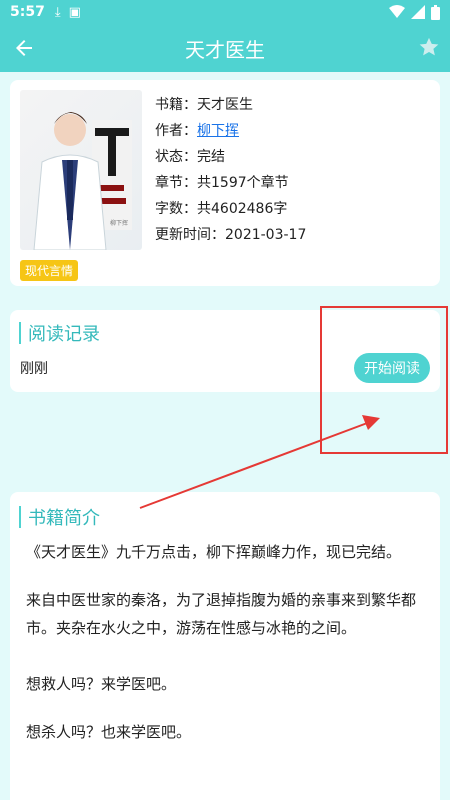  Describe the element at coordinates (222, 183) in the screenshot. I see `book-chapters: 章节：共1597个章节` at that location.